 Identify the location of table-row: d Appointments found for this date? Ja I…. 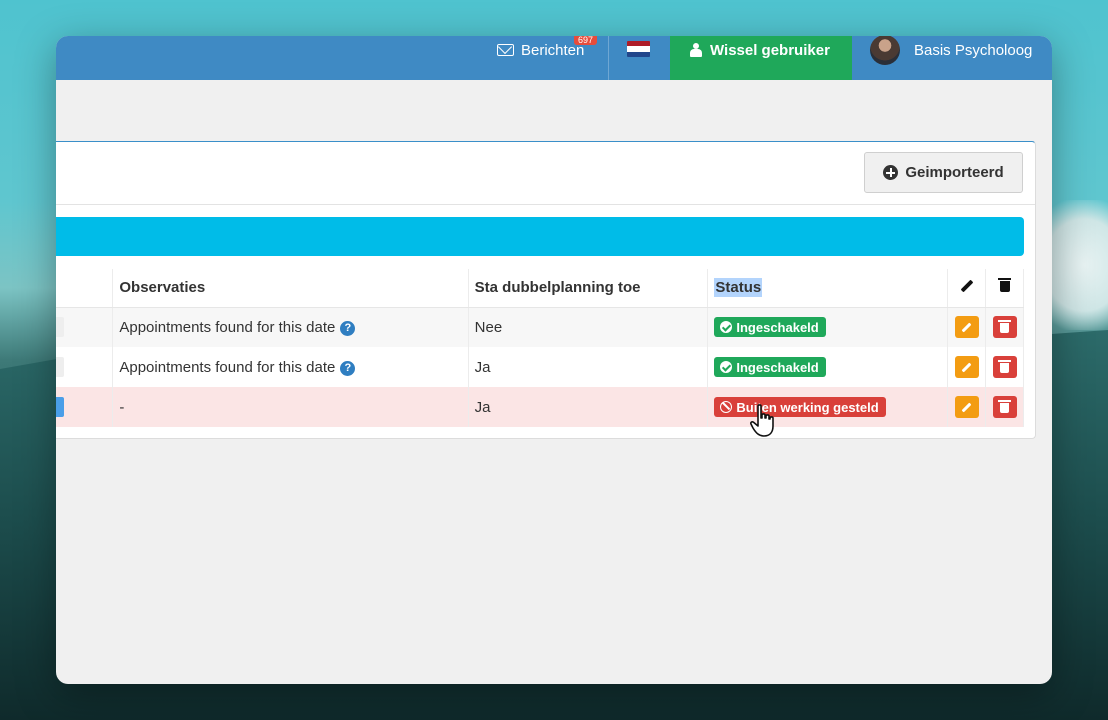
(540, 367).